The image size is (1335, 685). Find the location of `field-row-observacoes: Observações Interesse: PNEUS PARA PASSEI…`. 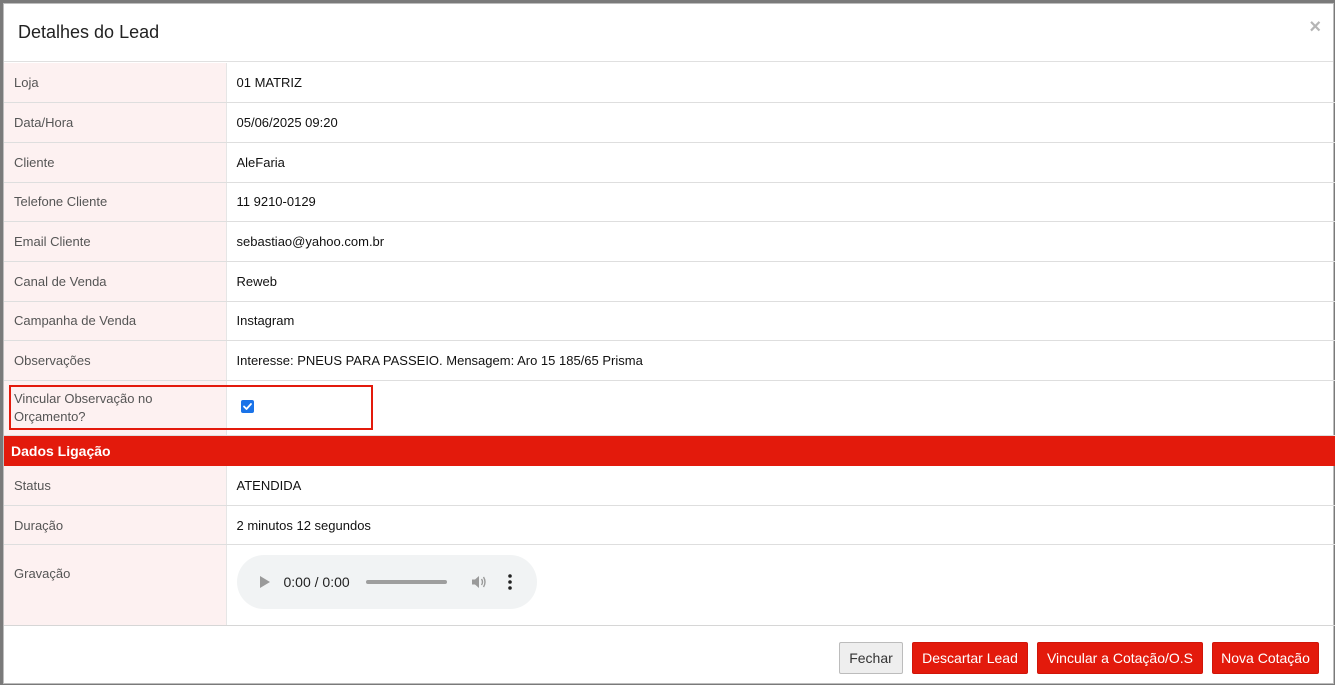

field-row-observacoes: Observações Interesse: PNEUS PARA PASSEI… is located at coordinates (669, 360).